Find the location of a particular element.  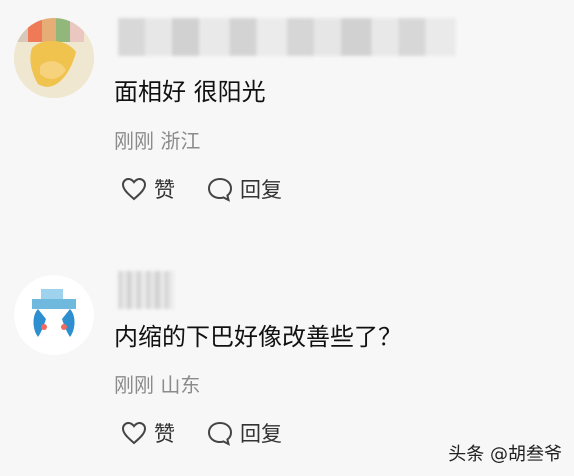

comment-meta: 刚刚 山东 is located at coordinates (157, 385).